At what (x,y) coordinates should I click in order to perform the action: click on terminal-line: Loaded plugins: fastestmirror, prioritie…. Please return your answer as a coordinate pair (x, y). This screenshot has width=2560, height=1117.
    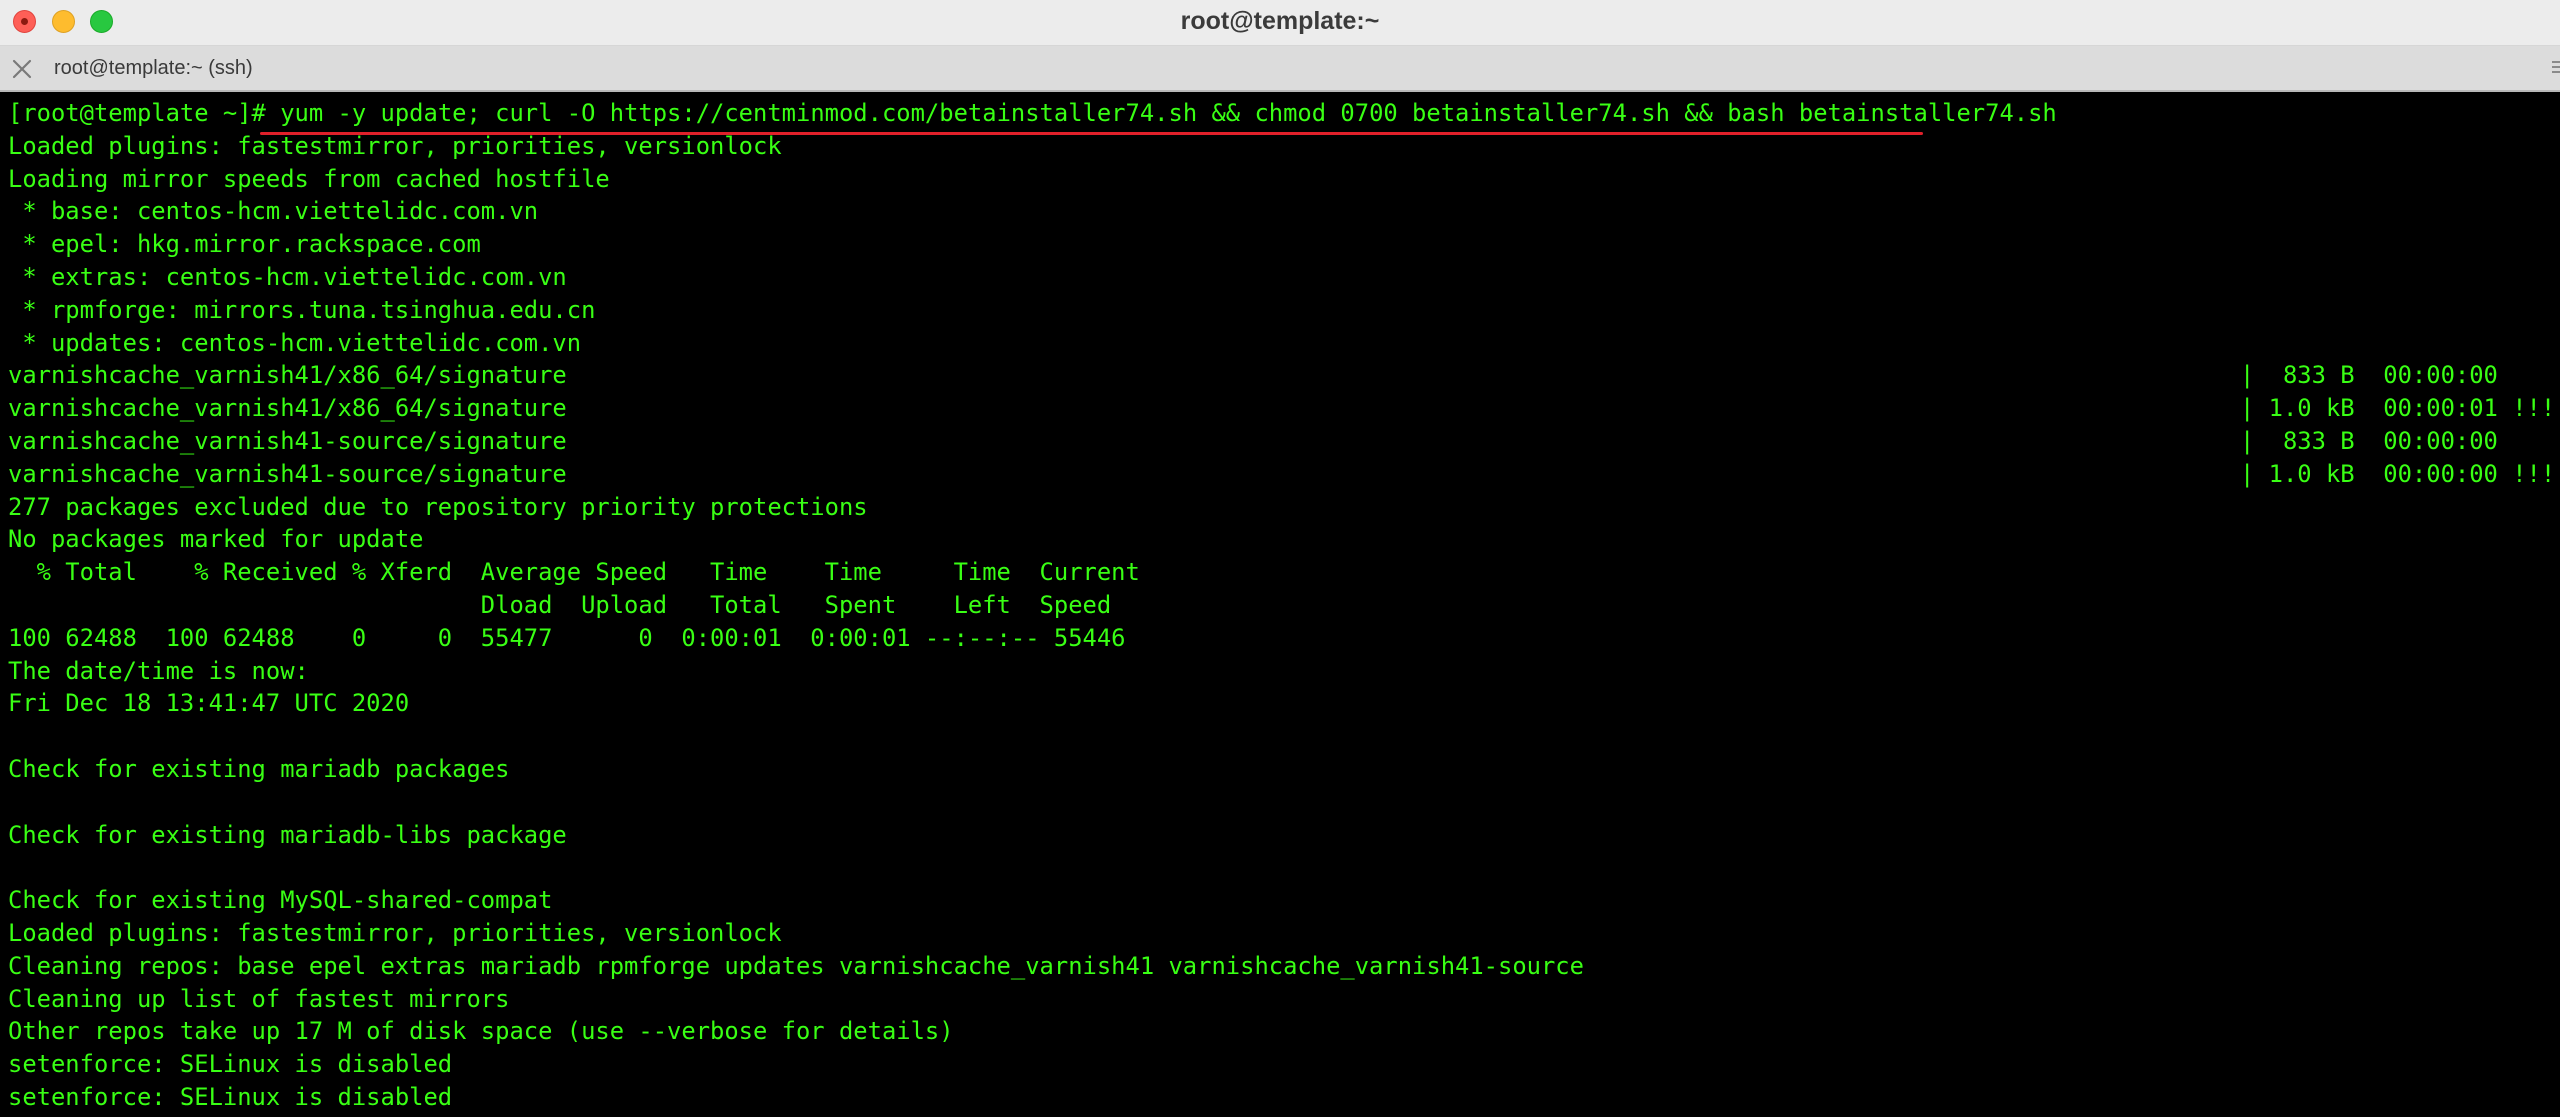
    Looking at the image, I should click on (1284, 933).